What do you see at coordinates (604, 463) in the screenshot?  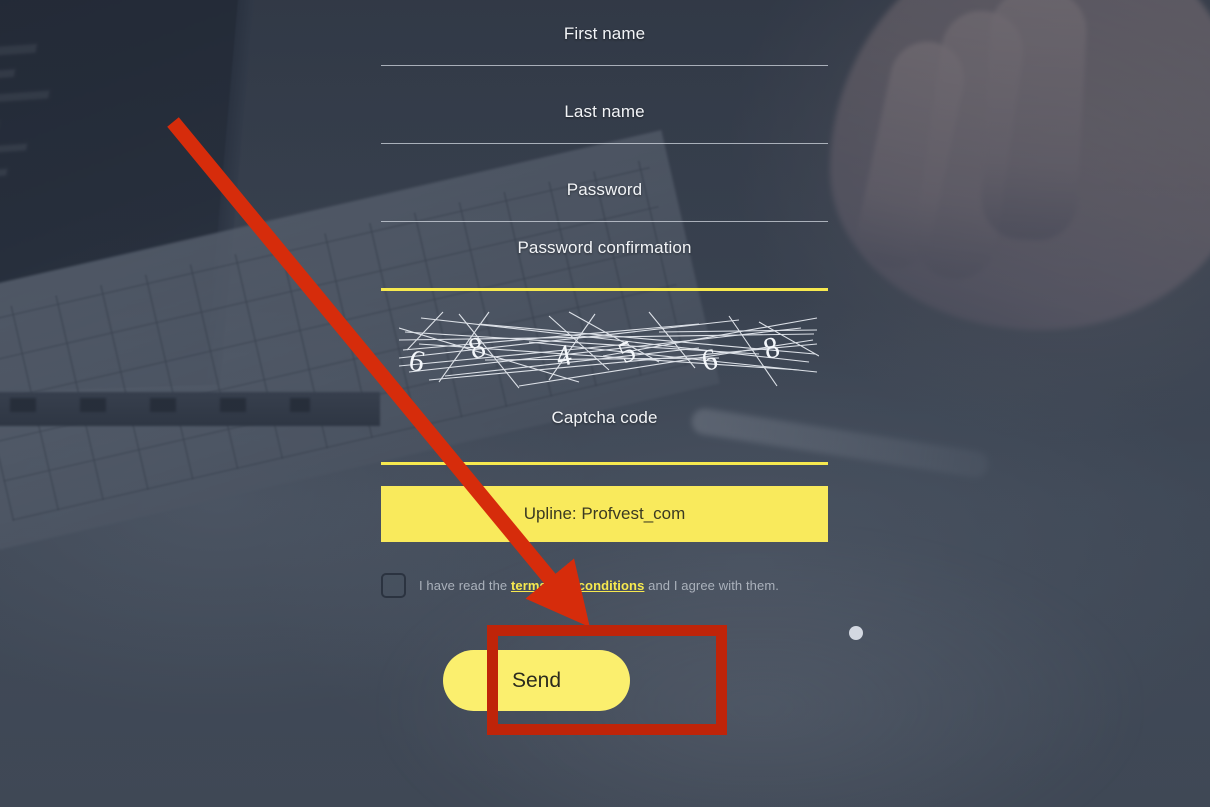 I see `field-underline-captcha-code` at bounding box center [604, 463].